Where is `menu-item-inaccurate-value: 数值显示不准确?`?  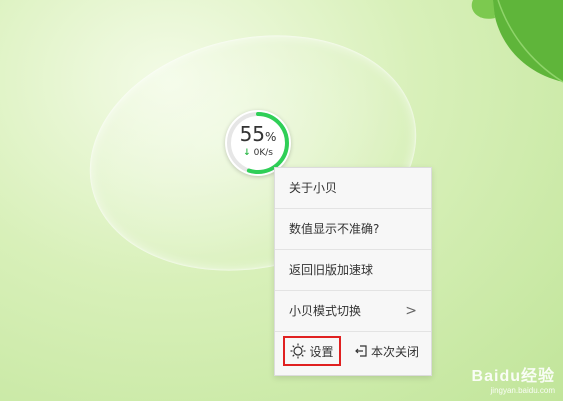
menu-item-inaccurate-value: 数值显示不准确? is located at coordinates (353, 229).